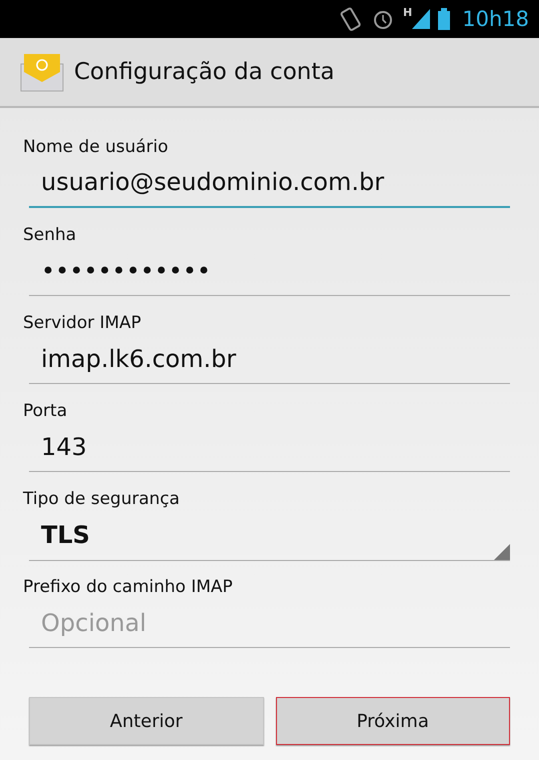  I want to click on field-label: Prefixo do caminho IMAP, so click(128, 587).